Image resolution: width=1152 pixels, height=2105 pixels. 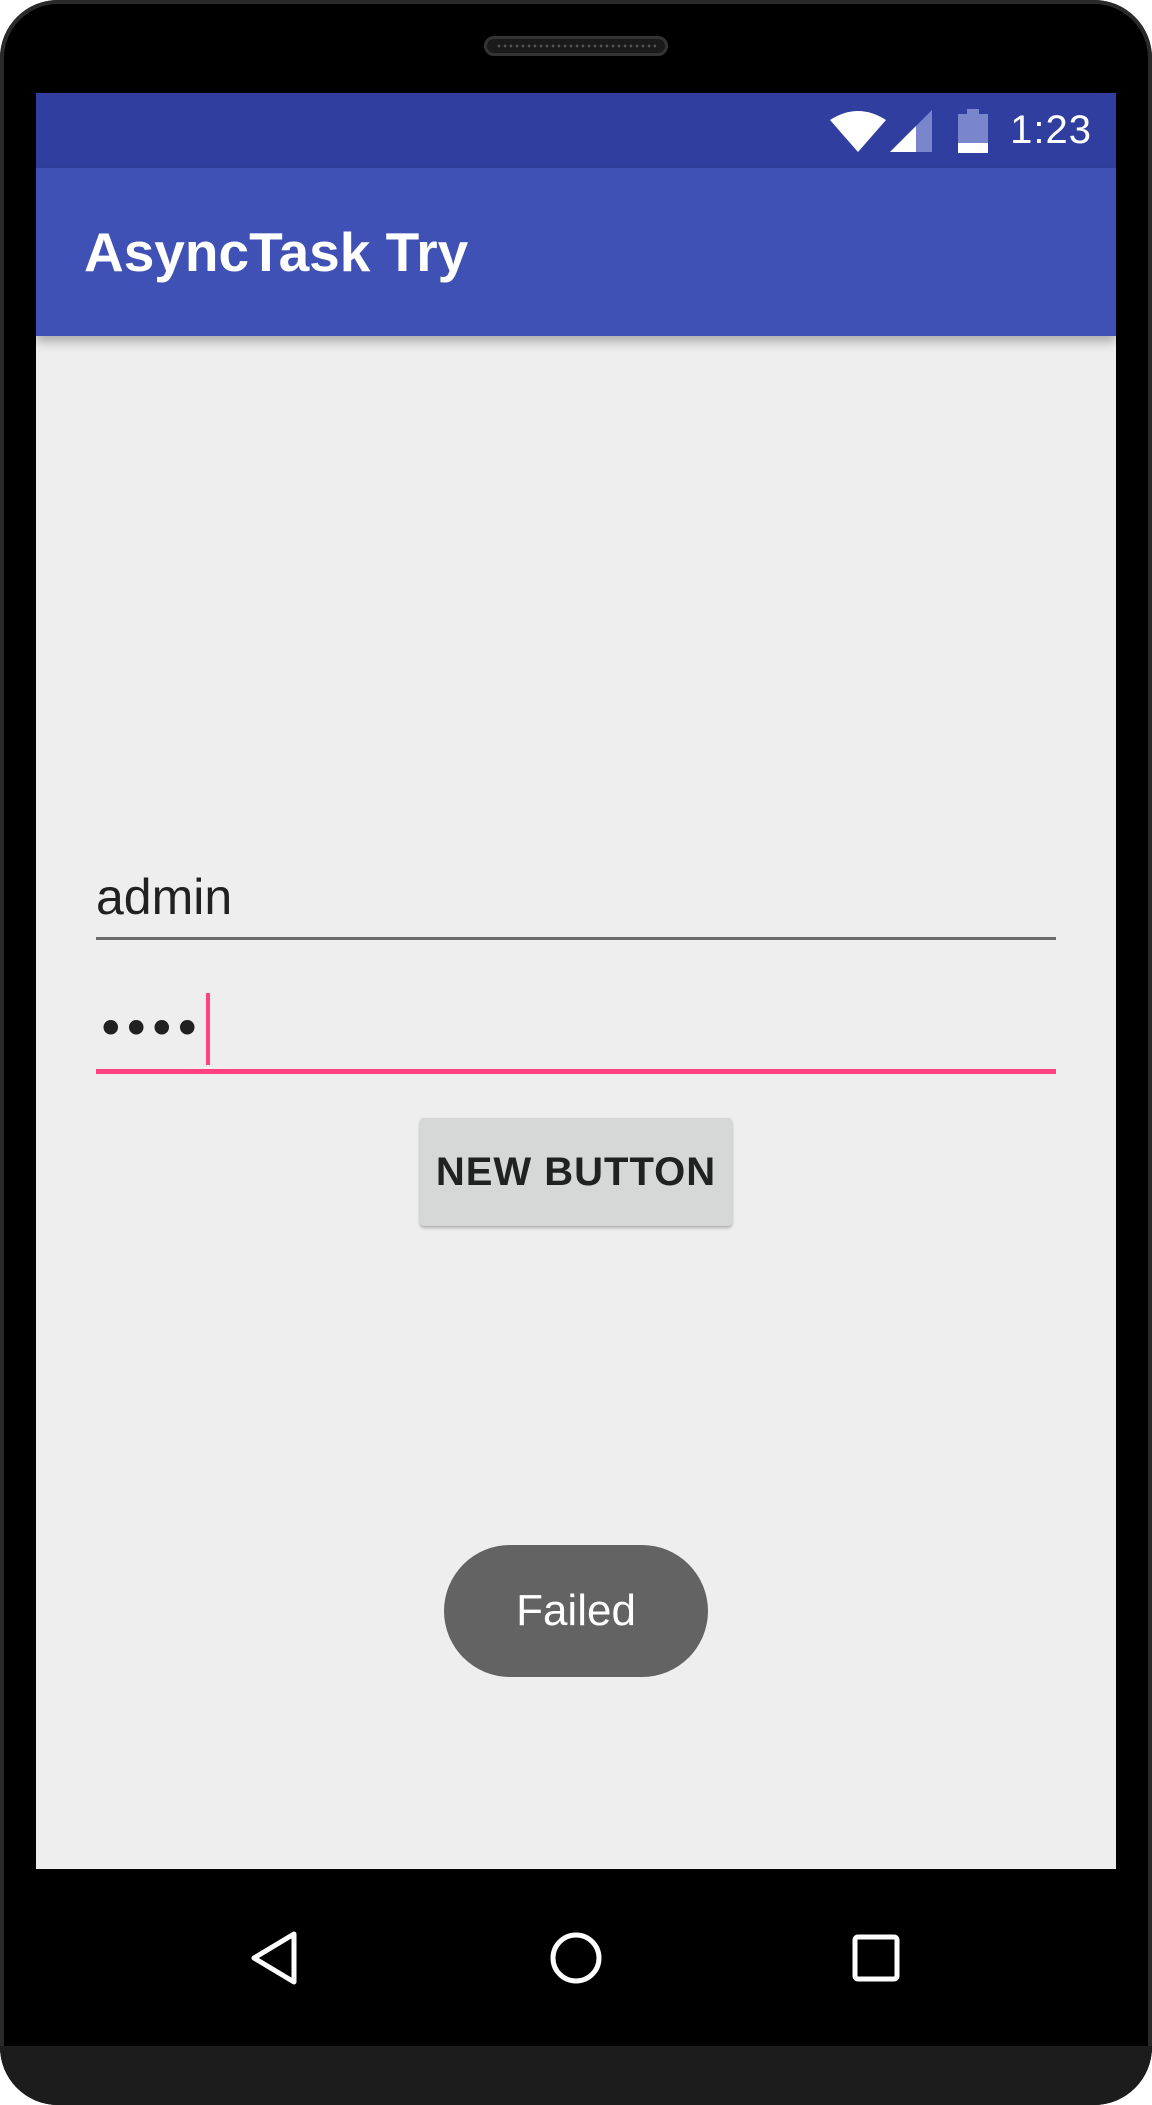 What do you see at coordinates (858, 131) in the screenshot?
I see `wifi-icon` at bounding box center [858, 131].